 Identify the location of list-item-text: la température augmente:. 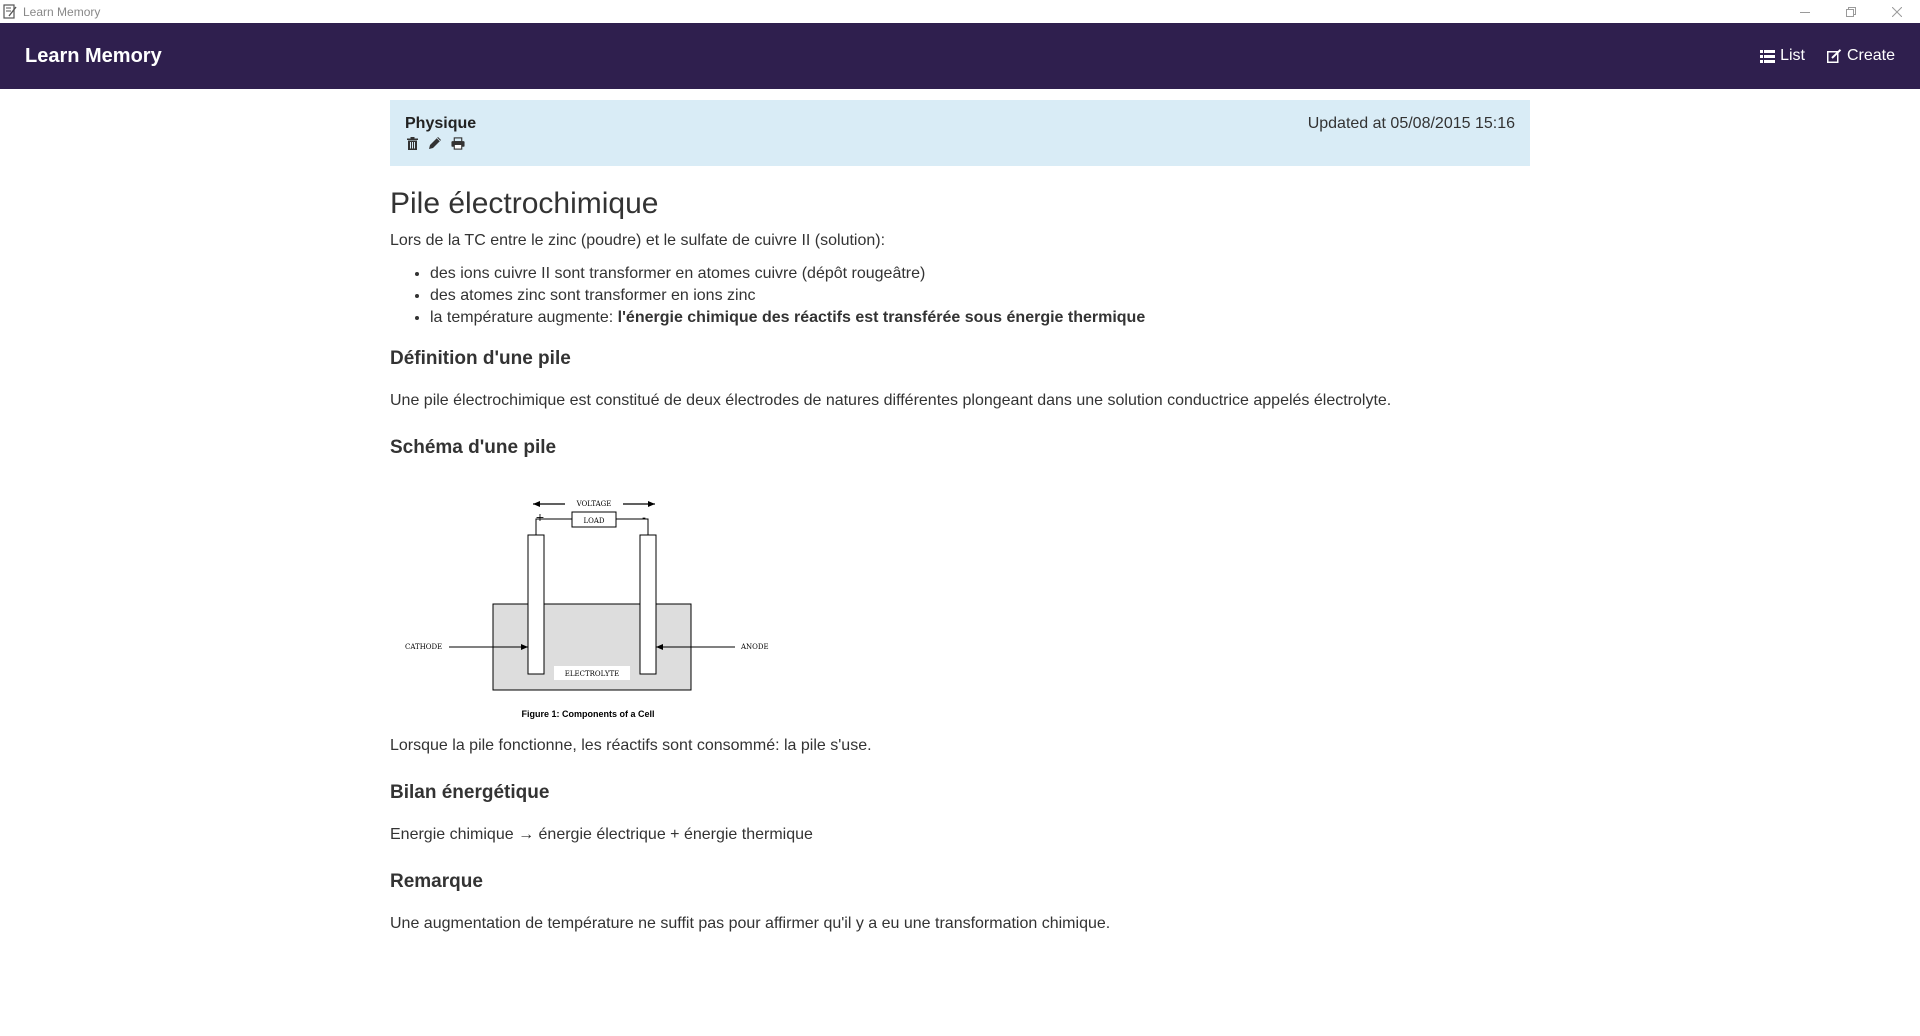
(524, 317).